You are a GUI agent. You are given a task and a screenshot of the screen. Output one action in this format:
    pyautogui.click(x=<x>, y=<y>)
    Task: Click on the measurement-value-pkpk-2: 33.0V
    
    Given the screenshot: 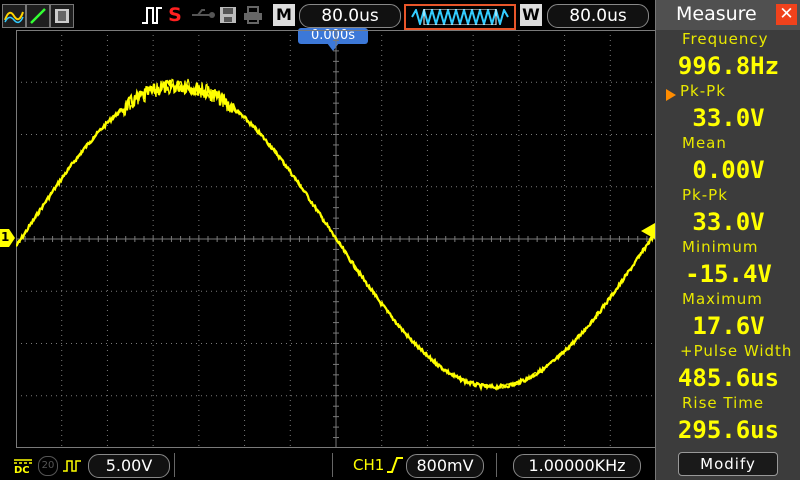 What is the action you would take?
    pyautogui.click(x=728, y=222)
    